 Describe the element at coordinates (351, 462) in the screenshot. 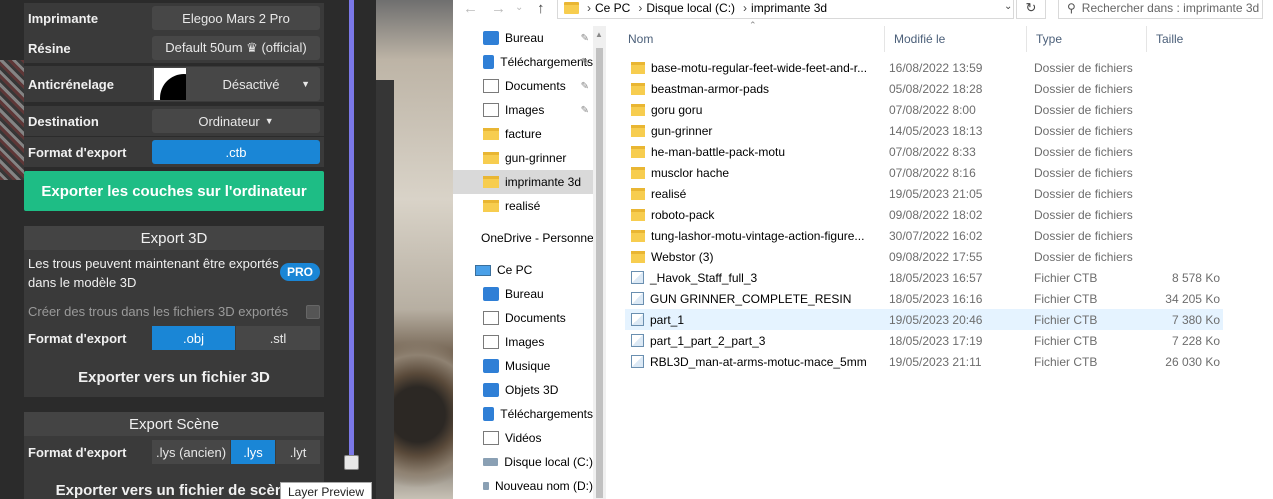

I see `layer-slider-thumb` at that location.